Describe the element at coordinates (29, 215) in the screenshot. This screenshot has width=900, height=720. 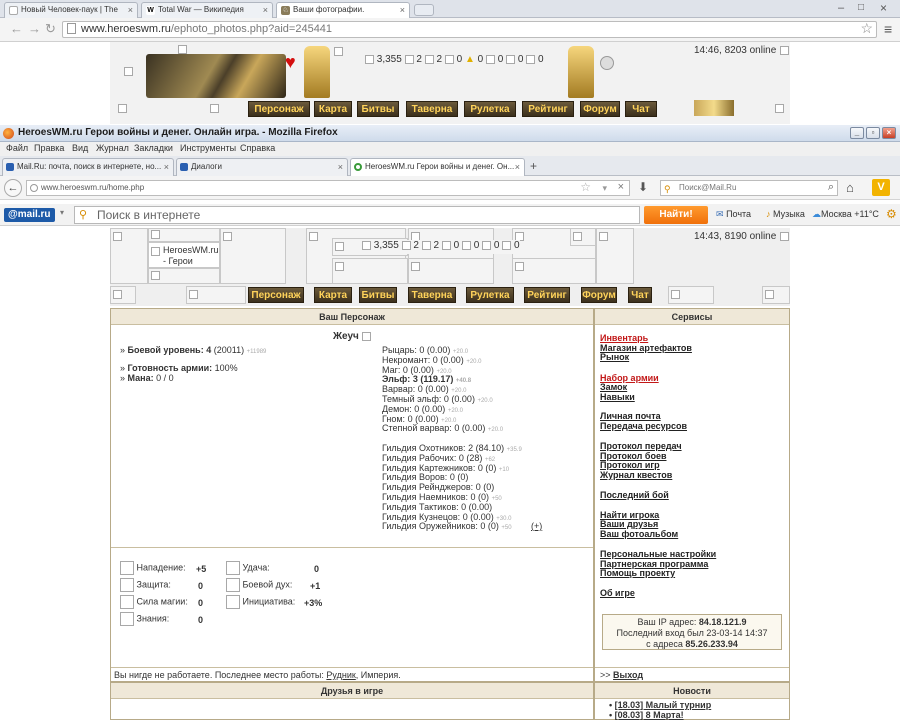
I see `mailru-logo: @mail.ru` at that location.